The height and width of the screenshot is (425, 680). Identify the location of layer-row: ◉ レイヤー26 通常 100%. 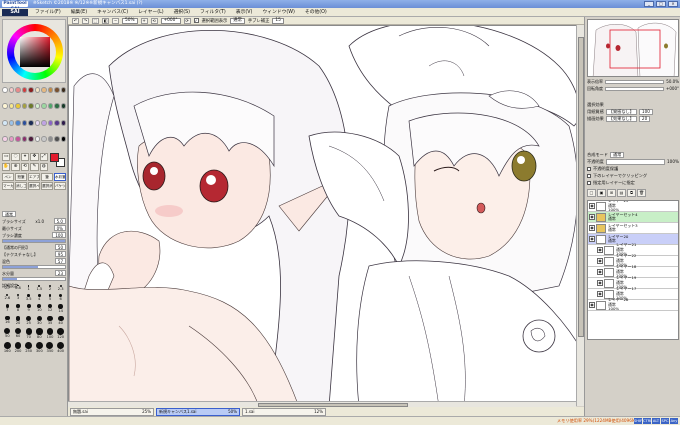
(633, 304).